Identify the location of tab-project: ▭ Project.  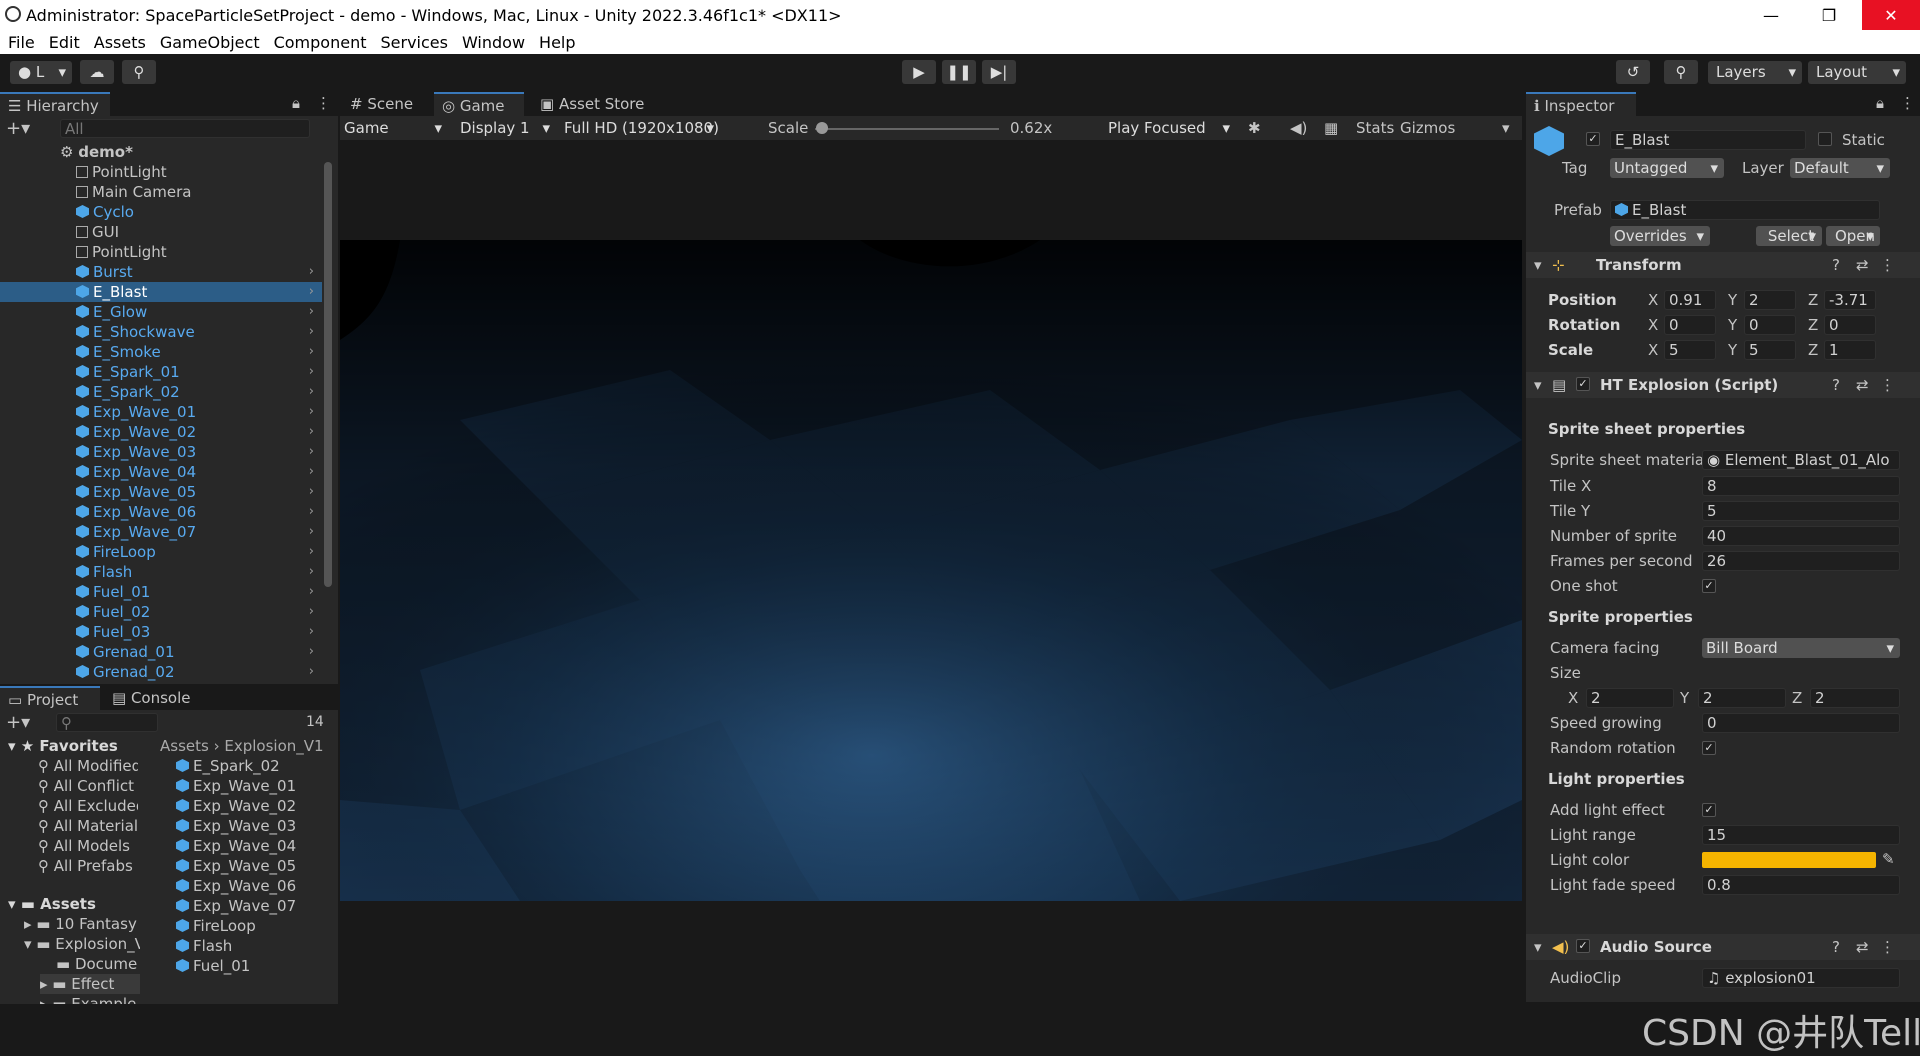
(50, 698).